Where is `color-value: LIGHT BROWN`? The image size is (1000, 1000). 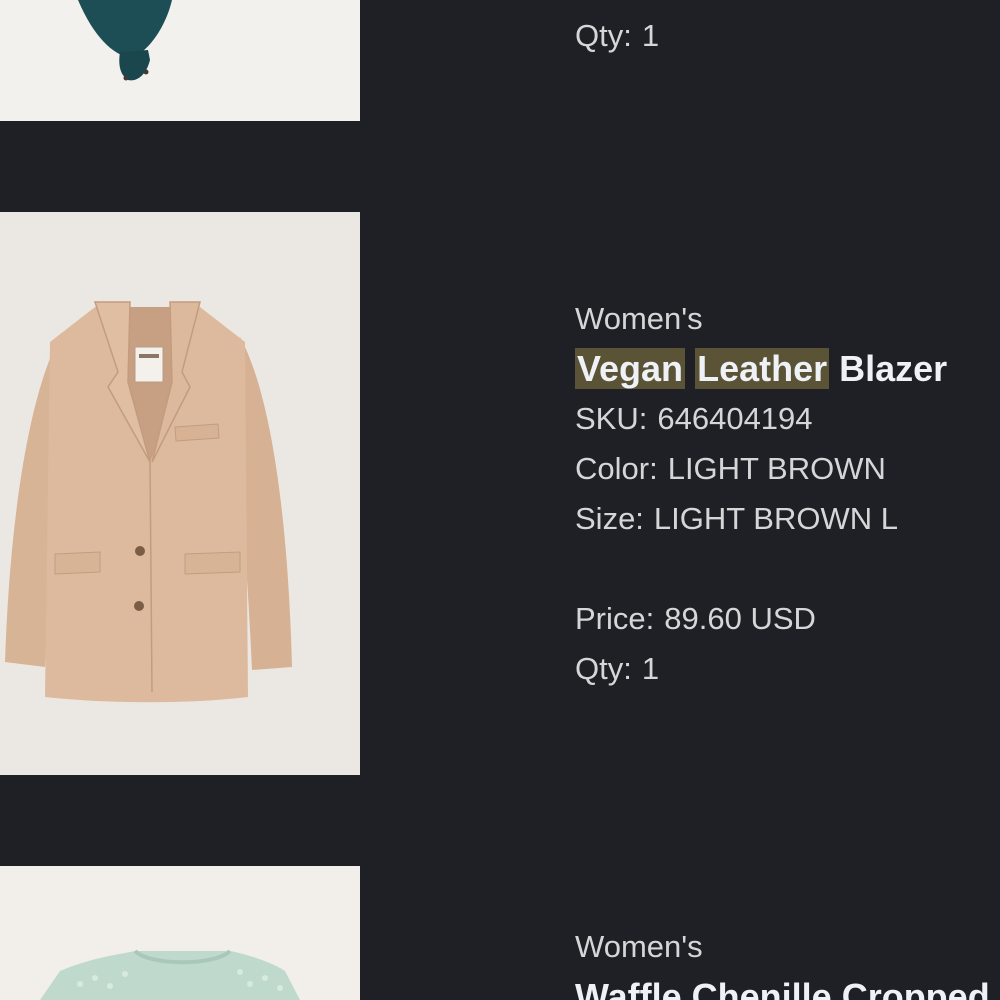 color-value: LIGHT BROWN is located at coordinates (776, 468).